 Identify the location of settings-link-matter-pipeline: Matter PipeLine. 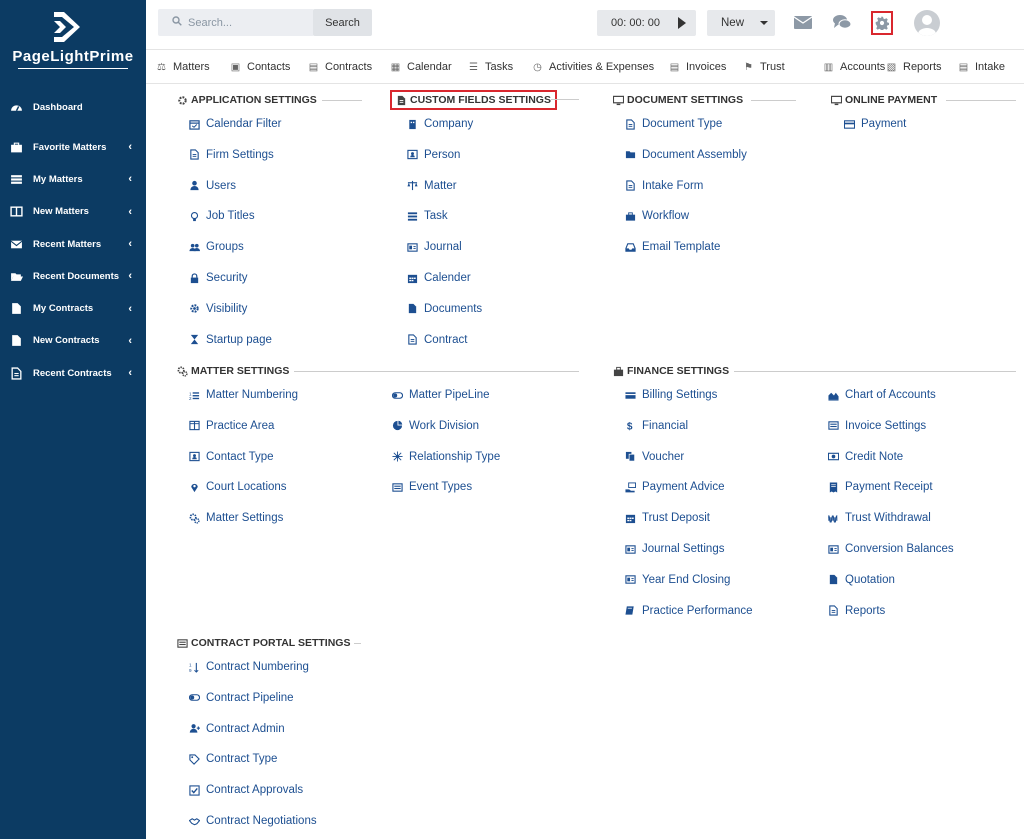
(440, 395).